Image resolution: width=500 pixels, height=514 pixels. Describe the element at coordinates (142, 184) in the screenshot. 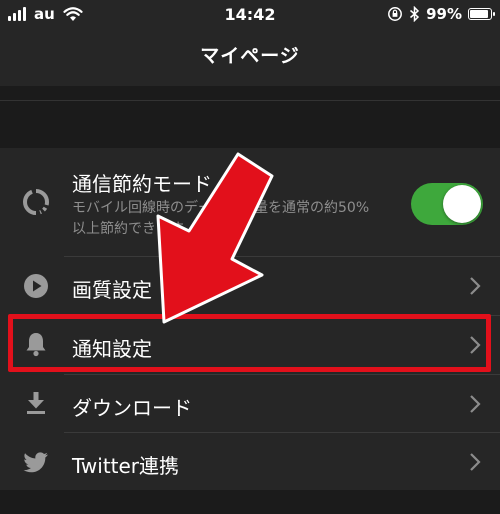

I see `data-saver-label: 通信節約モード` at that location.